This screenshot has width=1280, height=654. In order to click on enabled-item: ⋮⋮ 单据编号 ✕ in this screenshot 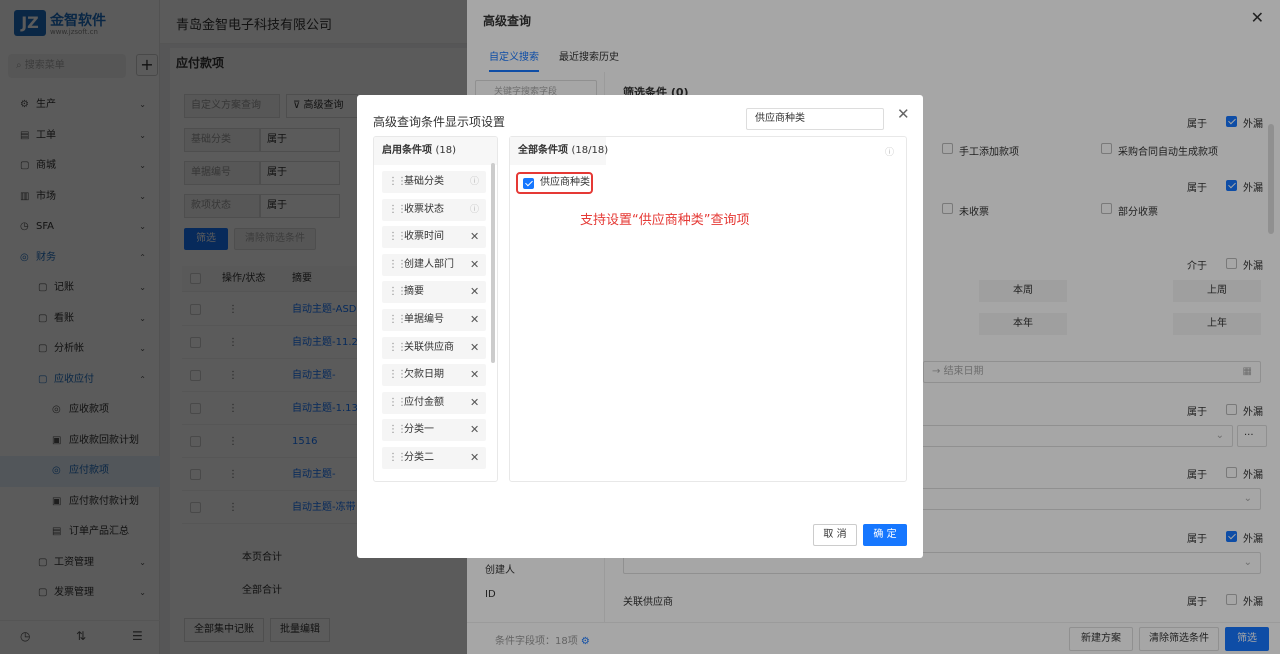, I will do `click(434, 320)`.